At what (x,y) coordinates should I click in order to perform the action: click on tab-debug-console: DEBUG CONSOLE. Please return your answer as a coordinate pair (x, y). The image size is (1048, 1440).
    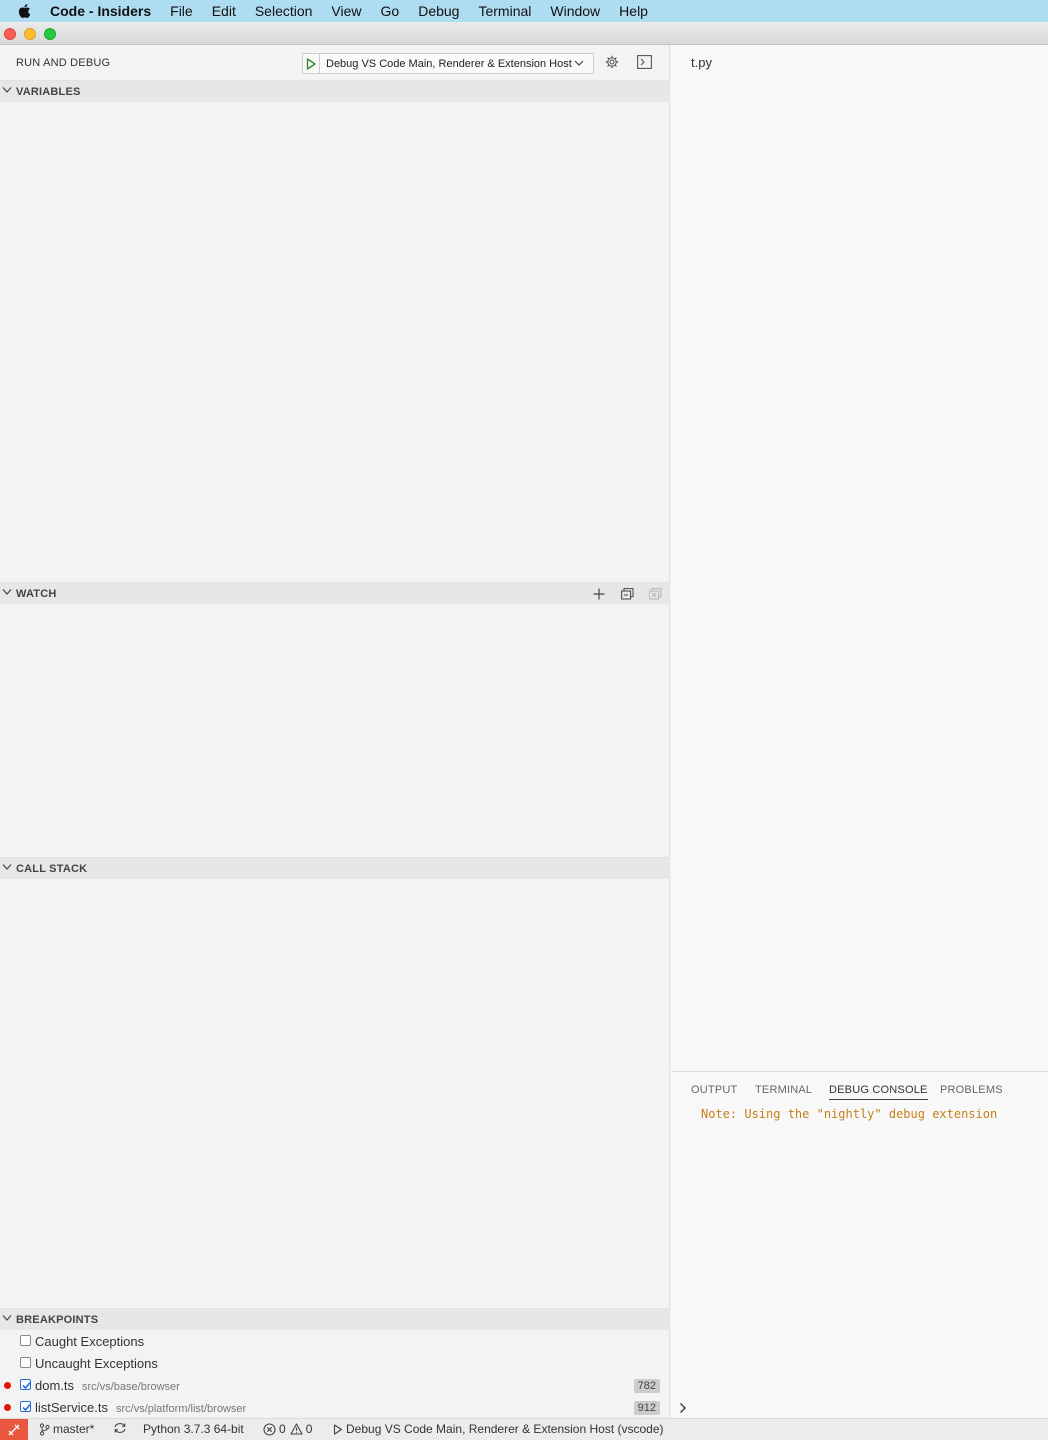
    Looking at the image, I should click on (878, 1092).